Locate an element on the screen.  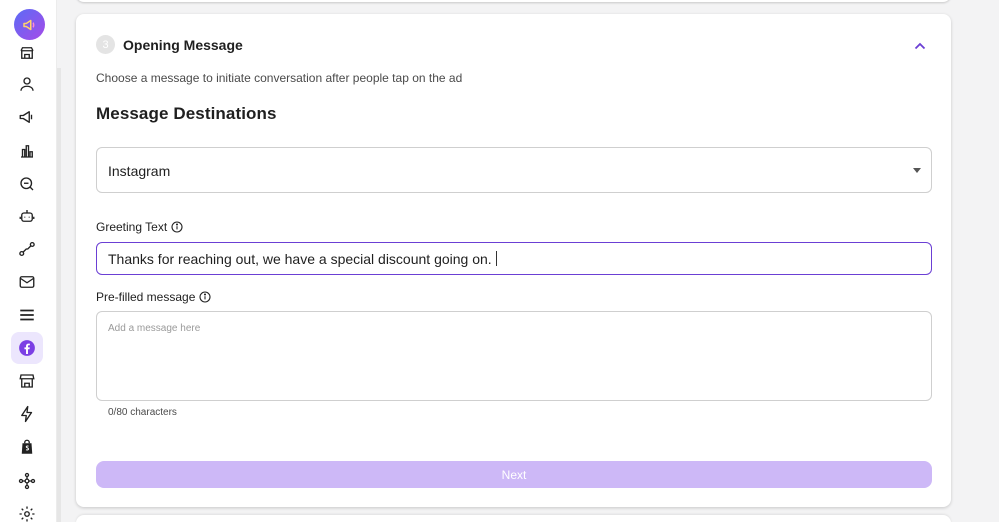
sidebar-item-analytics is located at coordinates (27, 151).